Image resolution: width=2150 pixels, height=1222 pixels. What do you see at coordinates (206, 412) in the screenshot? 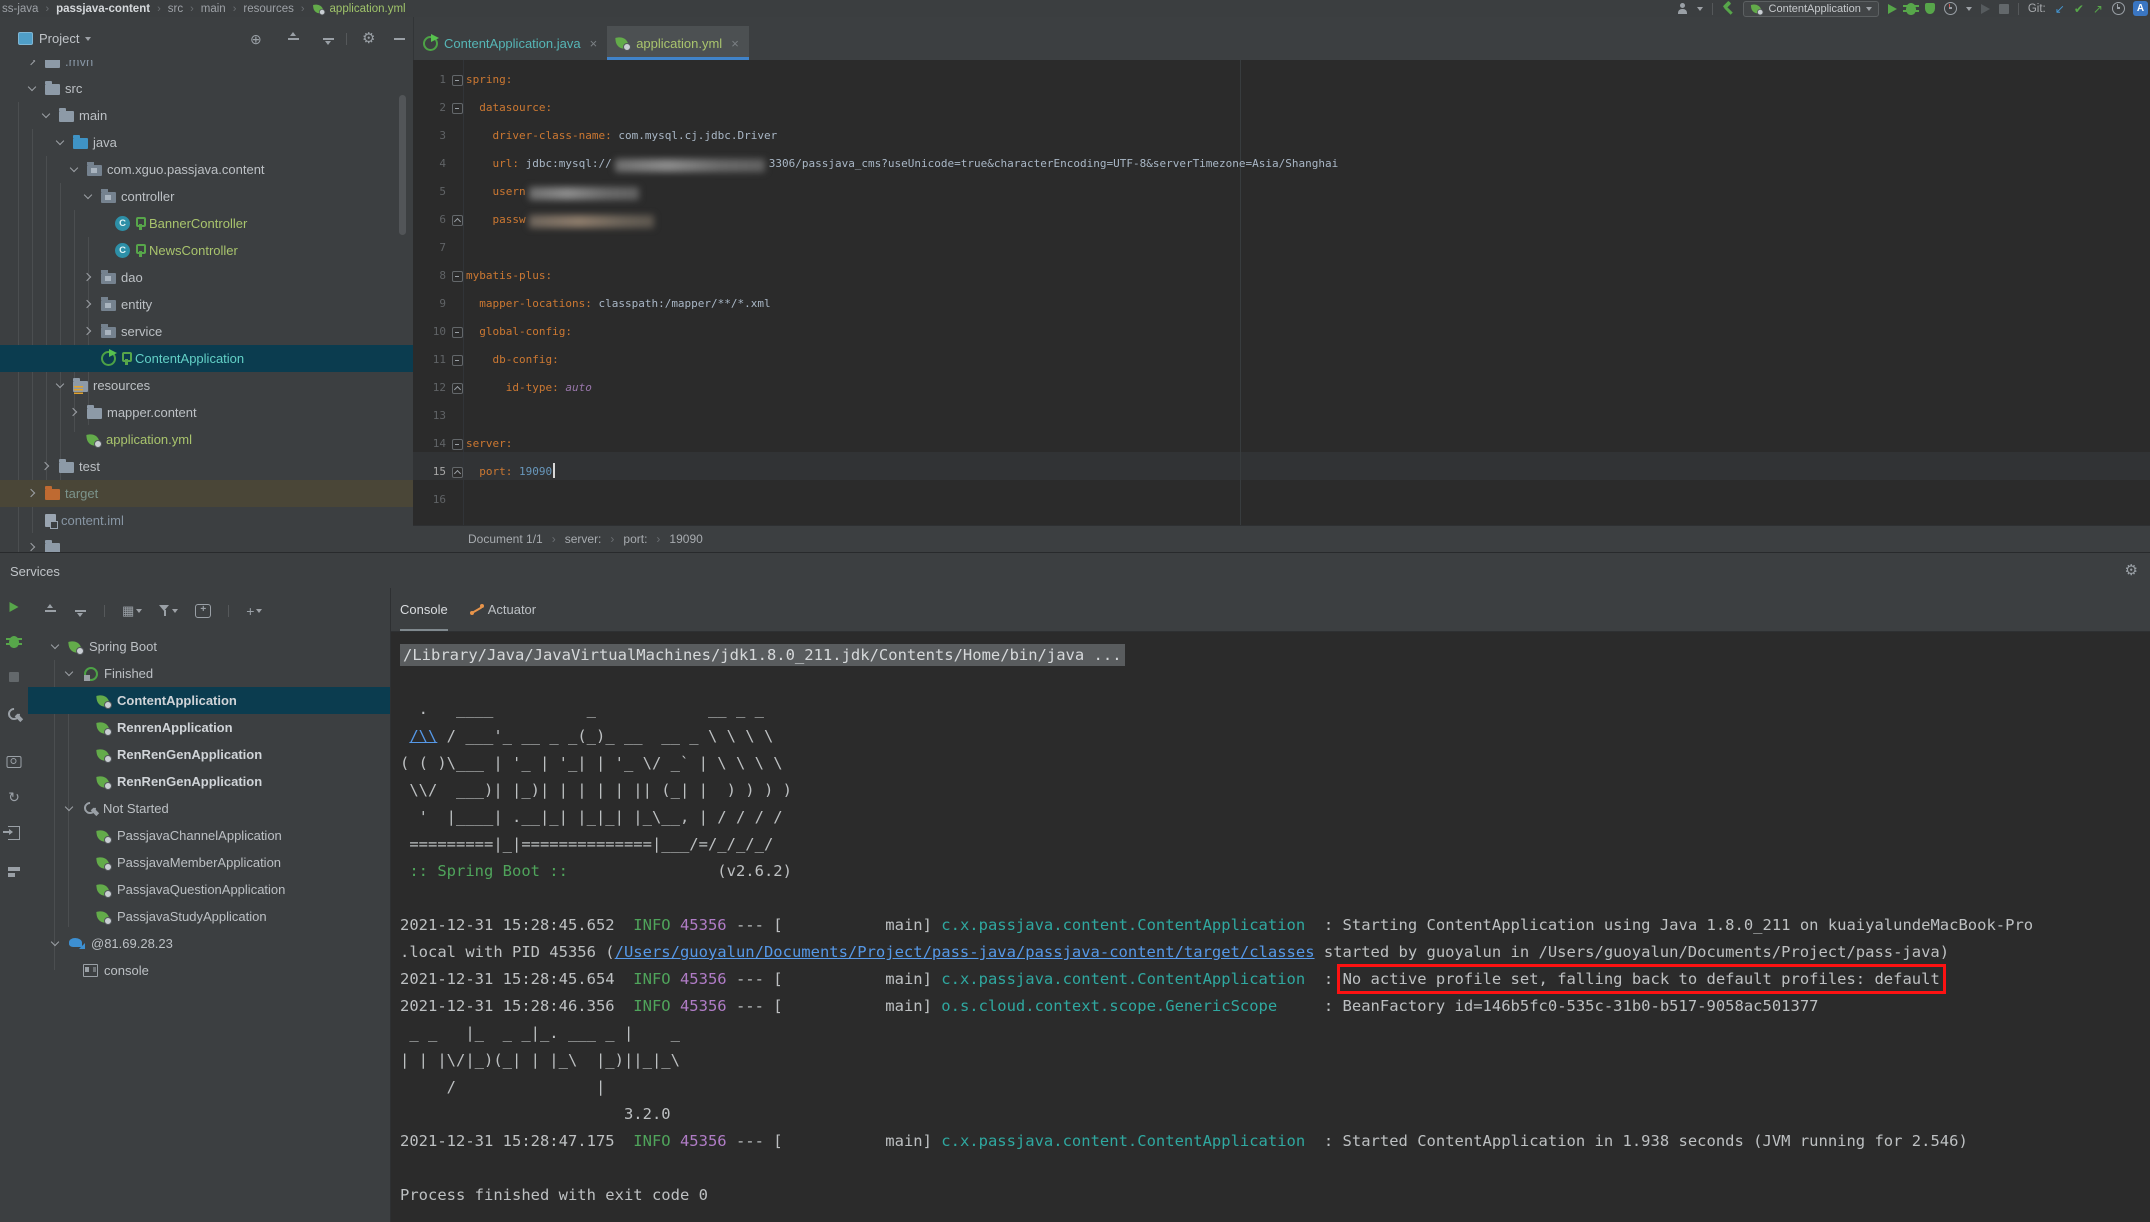
I see `tree-row: mapper.content` at bounding box center [206, 412].